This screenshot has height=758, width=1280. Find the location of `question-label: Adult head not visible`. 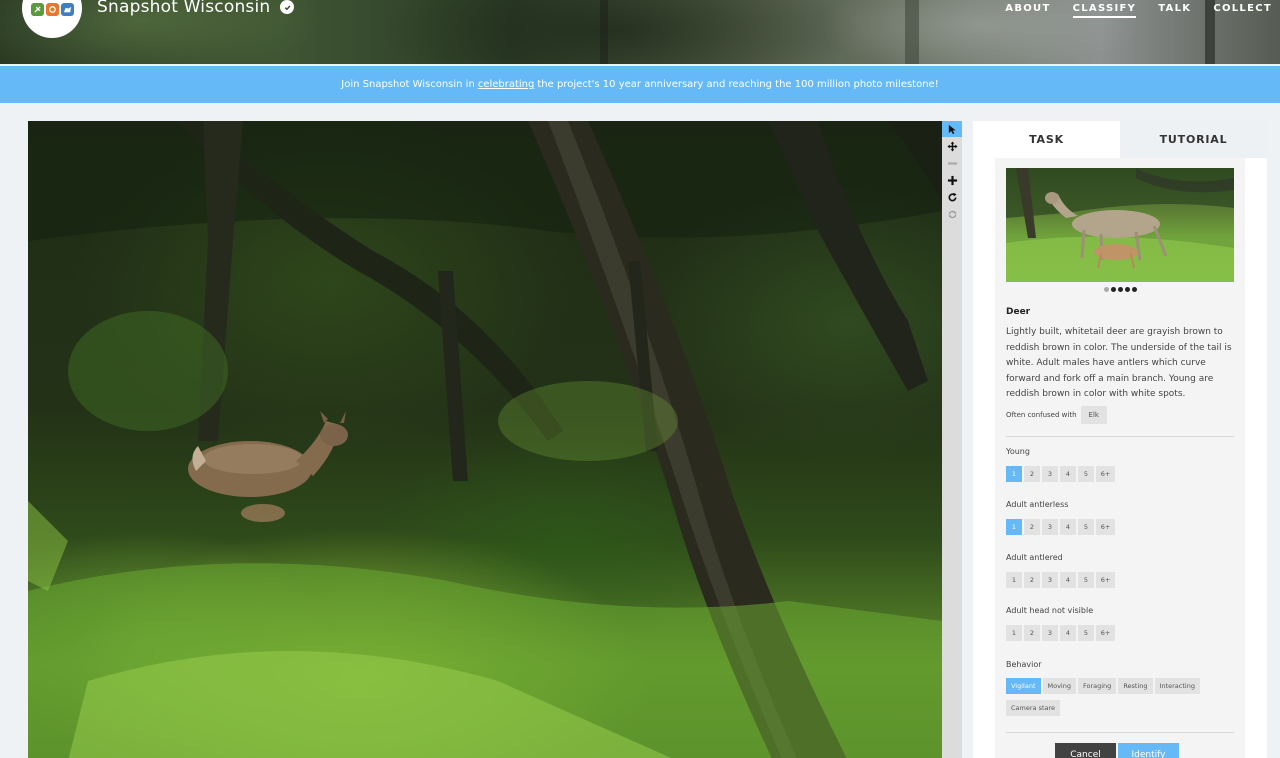

question-label: Adult head not visible is located at coordinates (1050, 610).